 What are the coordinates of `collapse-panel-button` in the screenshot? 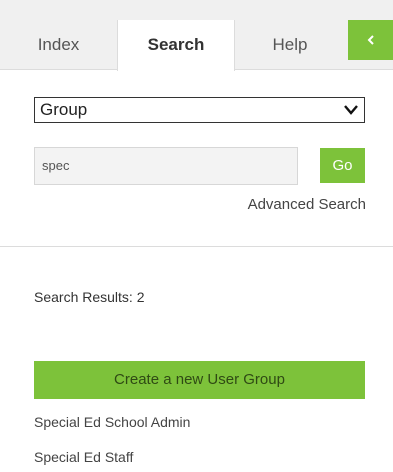 It's located at (370, 40).